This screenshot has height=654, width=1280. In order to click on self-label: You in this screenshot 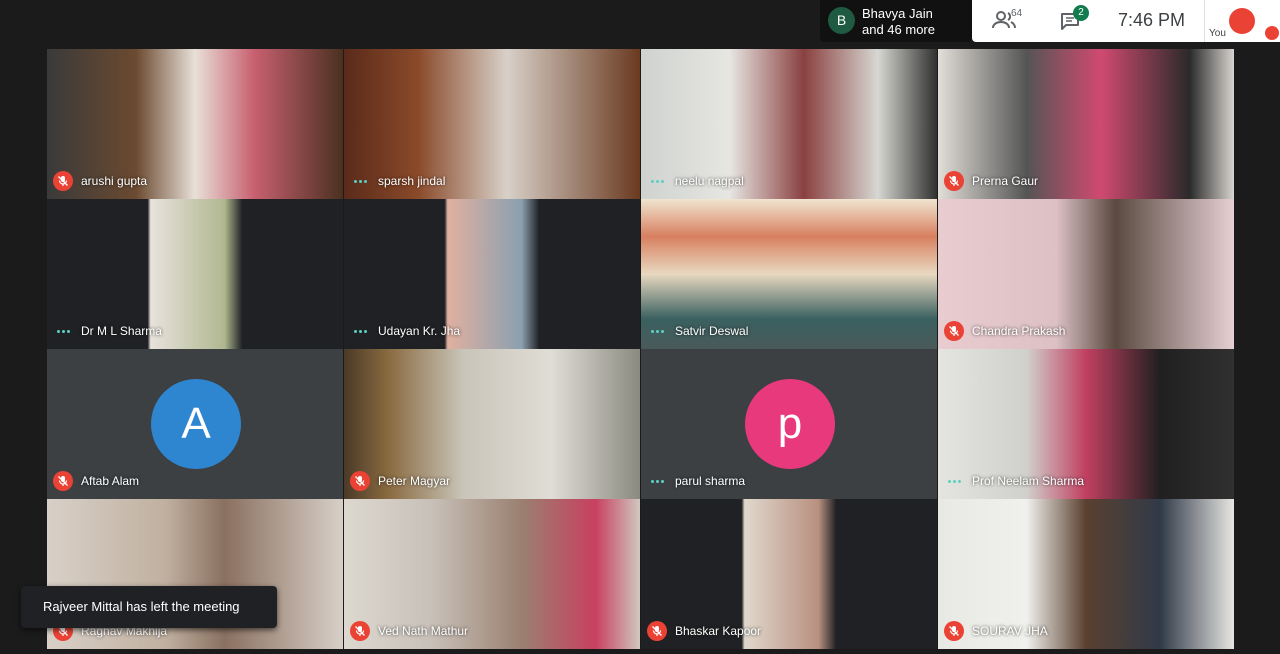, I will do `click(1217, 33)`.